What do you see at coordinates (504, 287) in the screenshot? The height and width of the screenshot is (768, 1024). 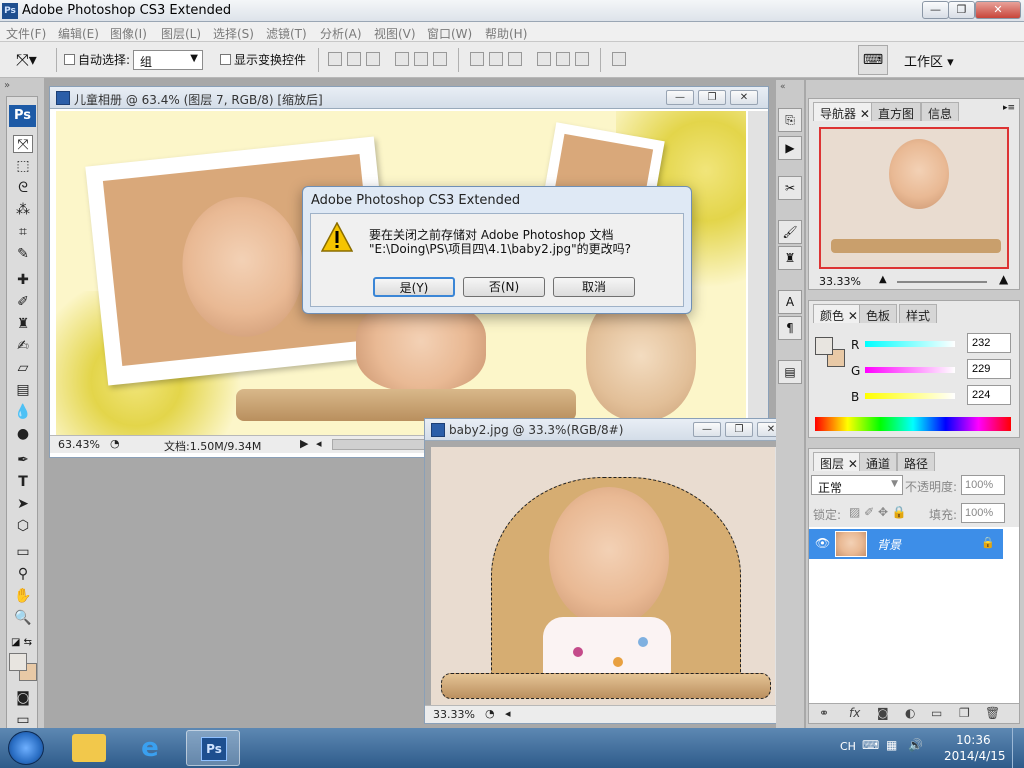 I see `no-button: 否(N)` at bounding box center [504, 287].